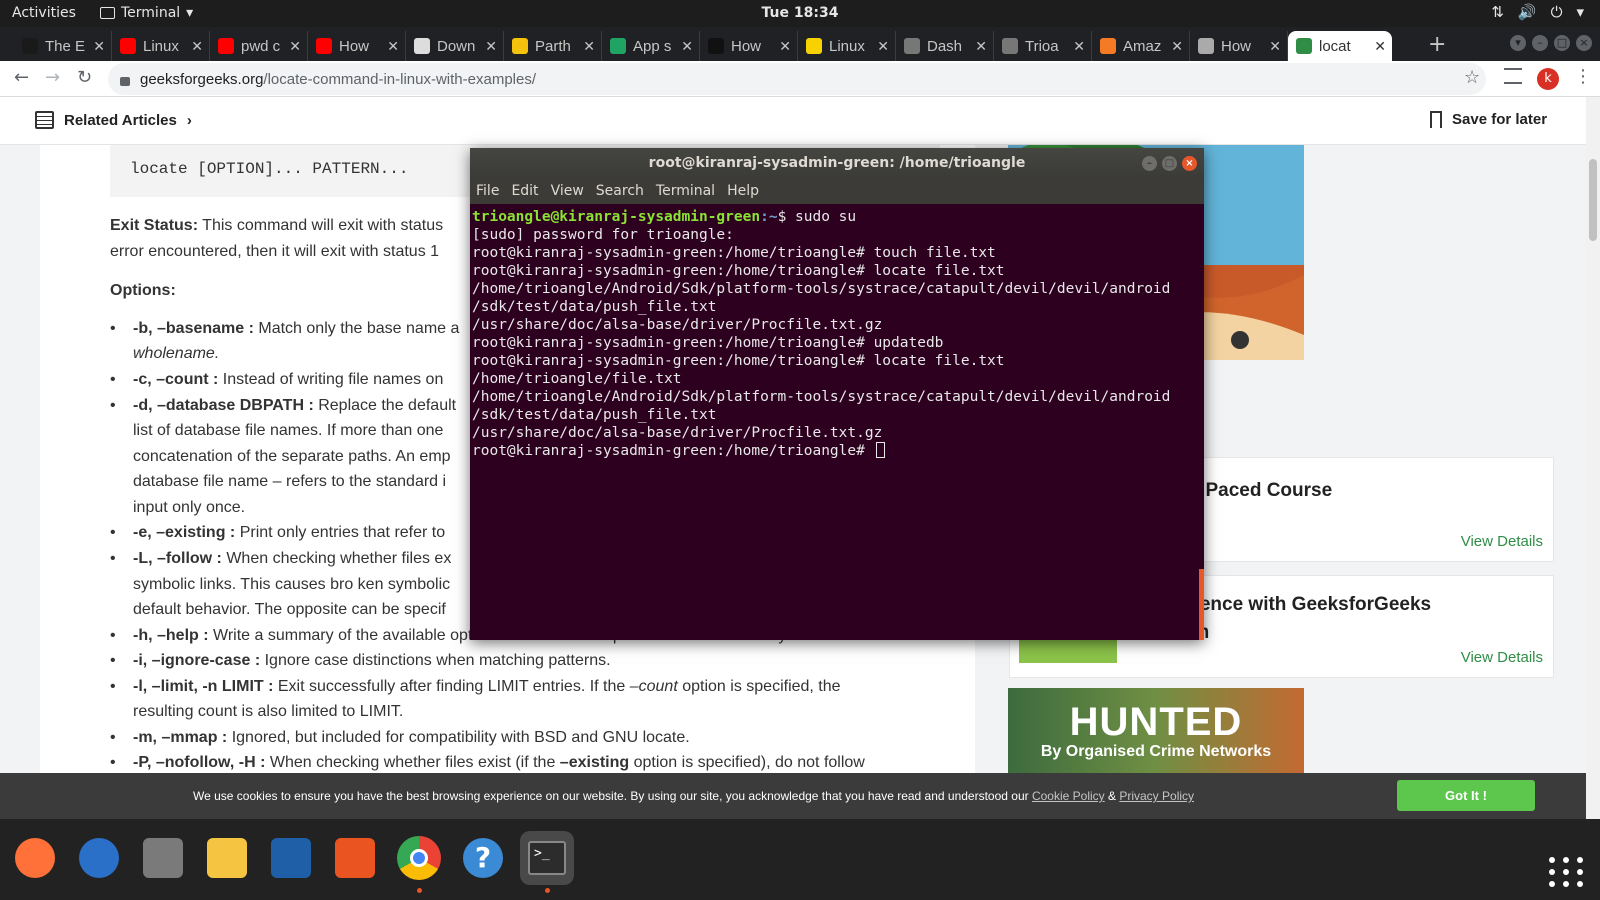 This screenshot has height=900, width=1600. What do you see at coordinates (1584, 43) in the screenshot?
I see `close-window-button: ×` at bounding box center [1584, 43].